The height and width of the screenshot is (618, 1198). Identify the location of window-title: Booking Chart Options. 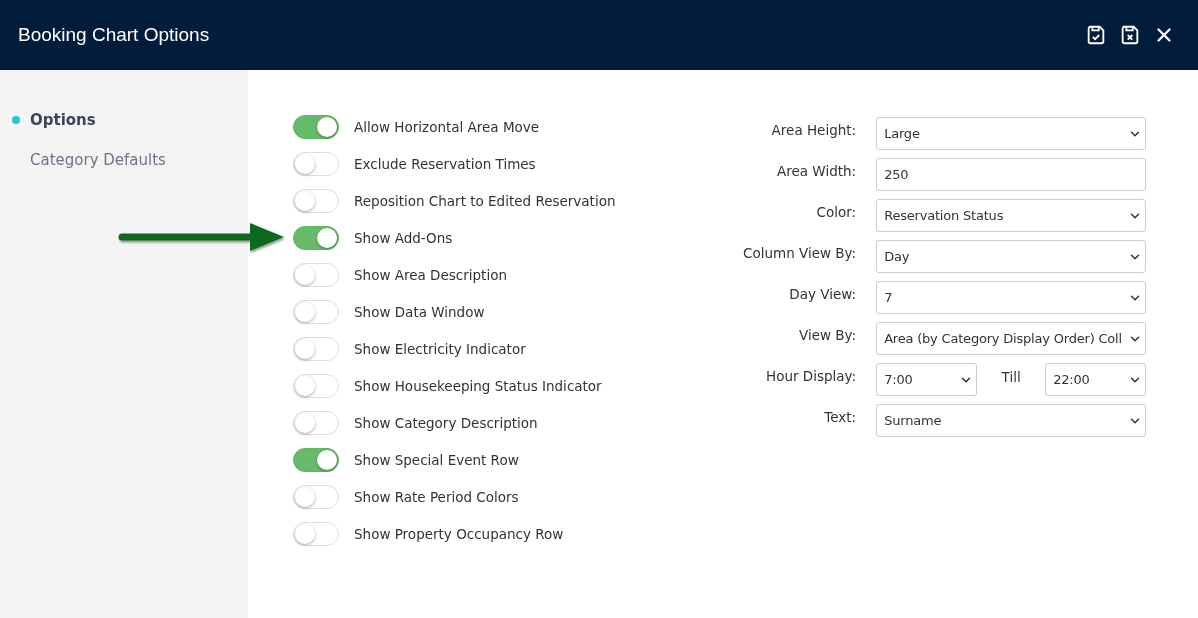
(114, 35).